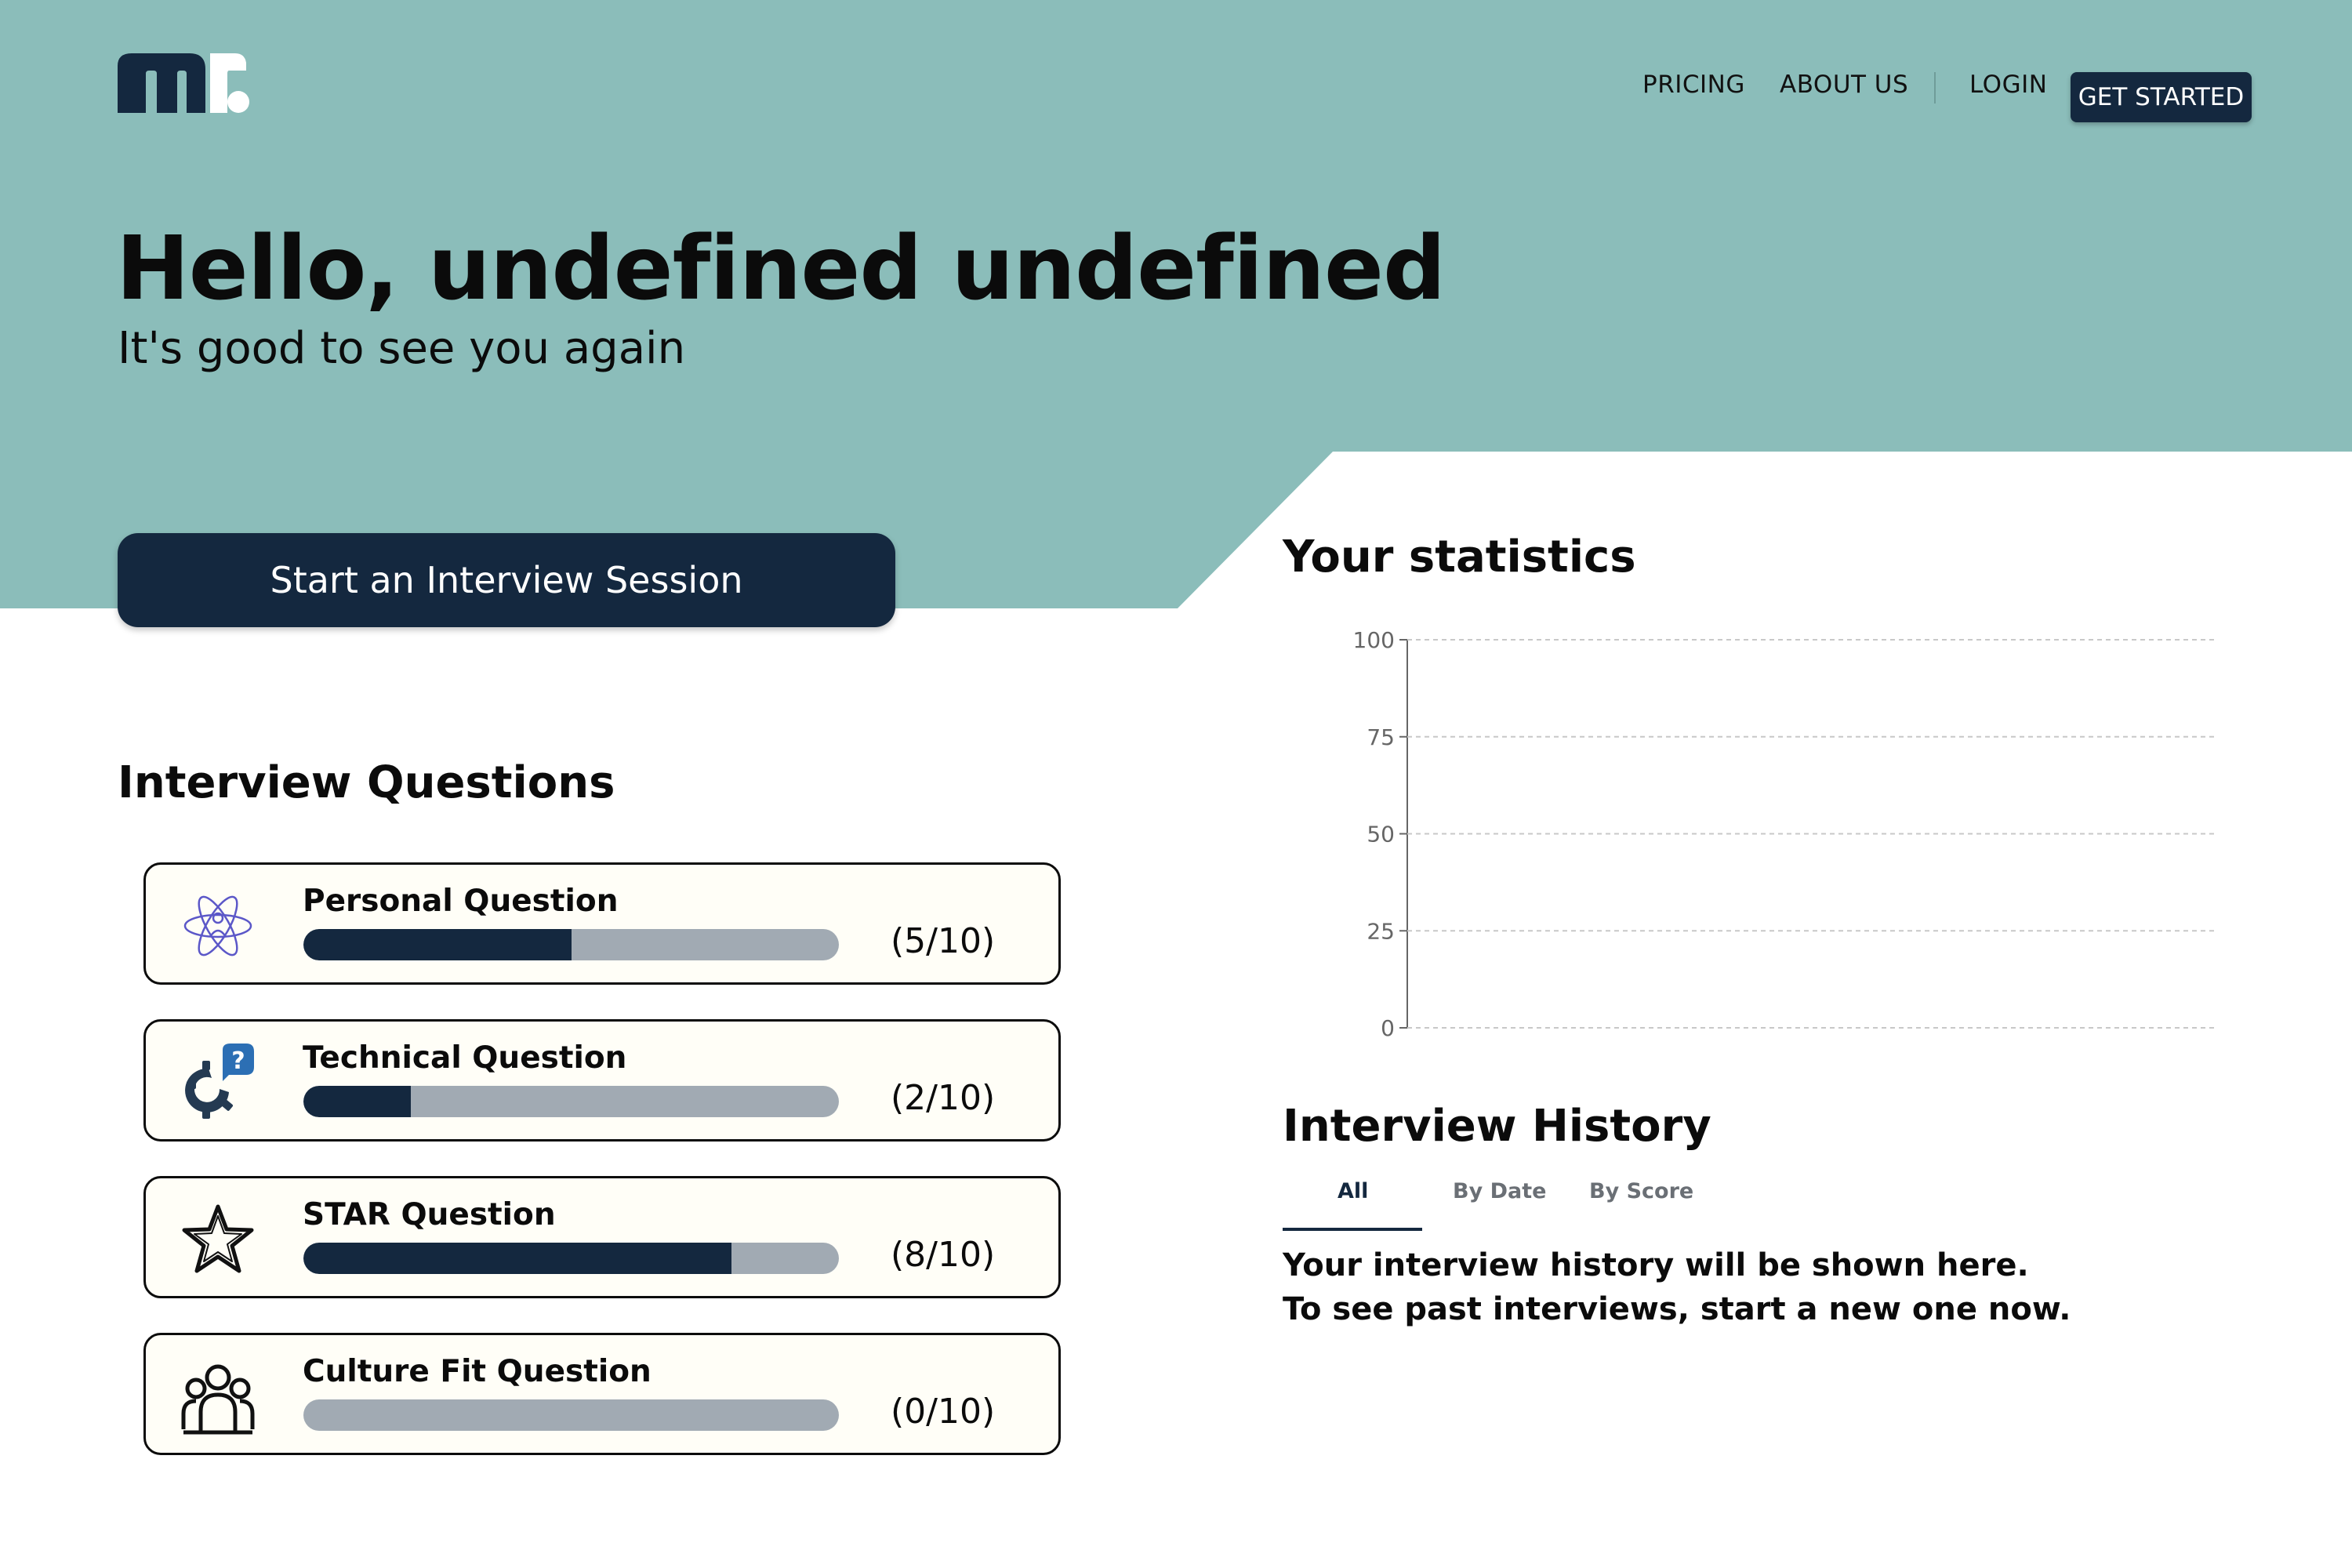 The height and width of the screenshot is (1568, 2352). What do you see at coordinates (1374, 640) in the screenshot?
I see `y-tick-label: 100` at bounding box center [1374, 640].